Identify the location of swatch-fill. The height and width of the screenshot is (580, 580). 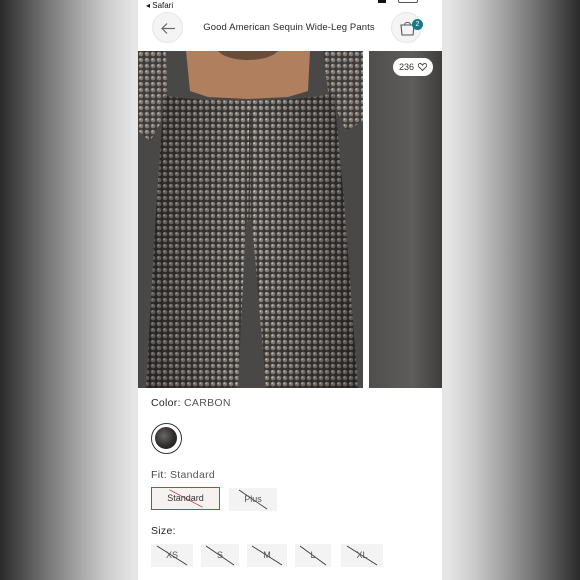
(166, 438).